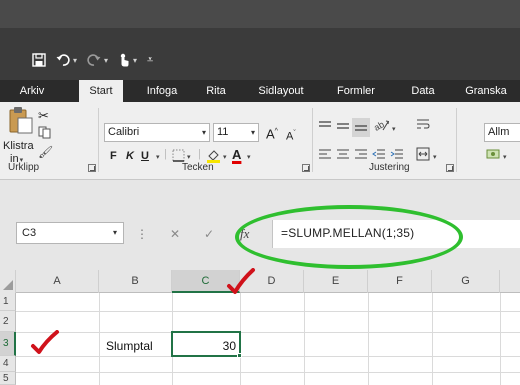  Describe the element at coordinates (216, 91) in the screenshot. I see `tab-rita: Rita` at that location.